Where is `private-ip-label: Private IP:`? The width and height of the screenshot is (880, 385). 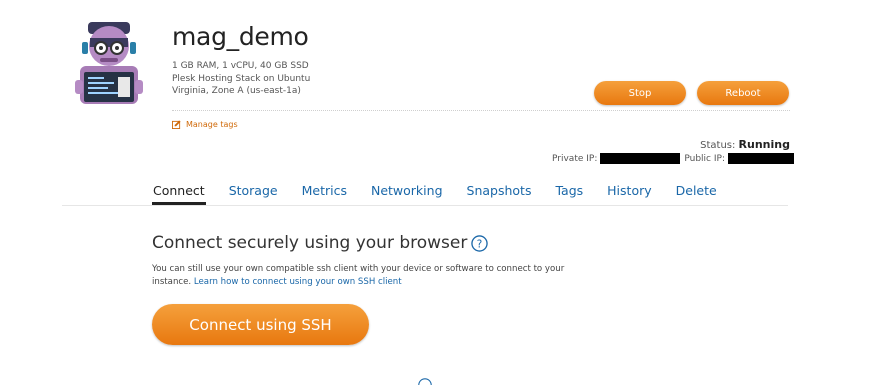
private-ip-label: Private IP: is located at coordinates (575, 158).